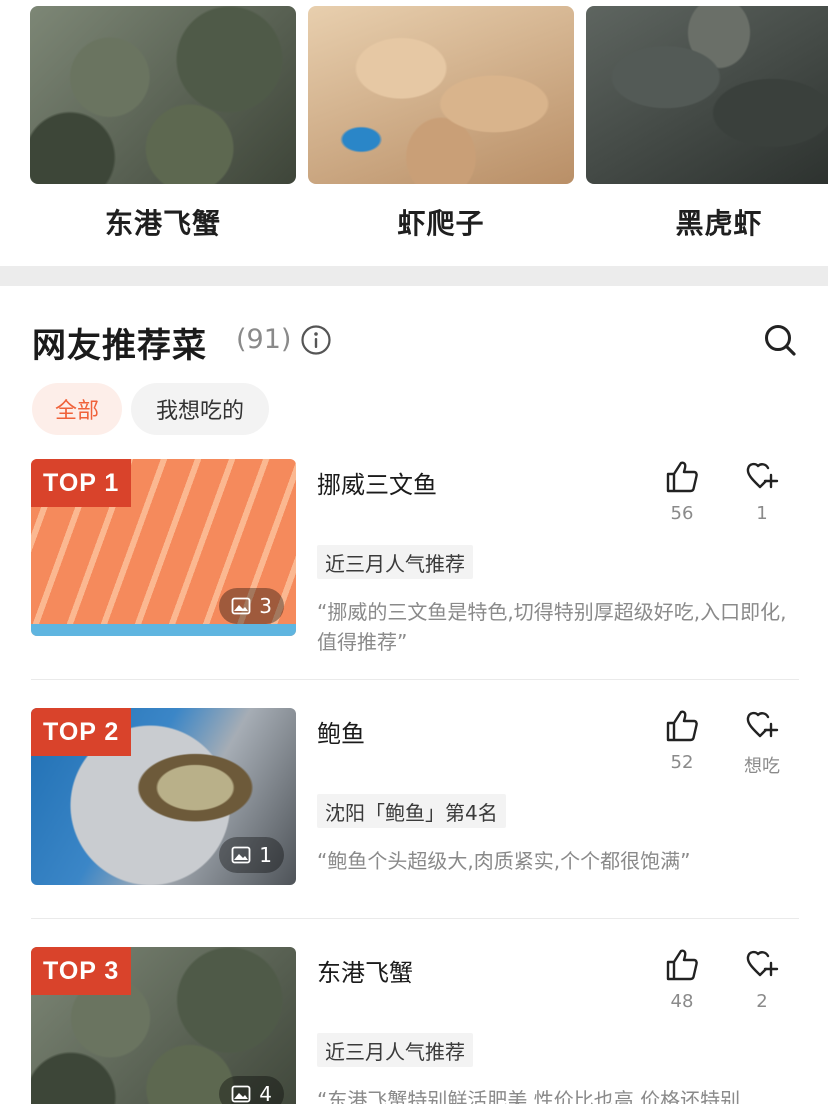 Image resolution: width=828 pixels, height=1104 pixels. Describe the element at coordinates (762, 1001) in the screenshot. I see `want-count: 2` at that location.